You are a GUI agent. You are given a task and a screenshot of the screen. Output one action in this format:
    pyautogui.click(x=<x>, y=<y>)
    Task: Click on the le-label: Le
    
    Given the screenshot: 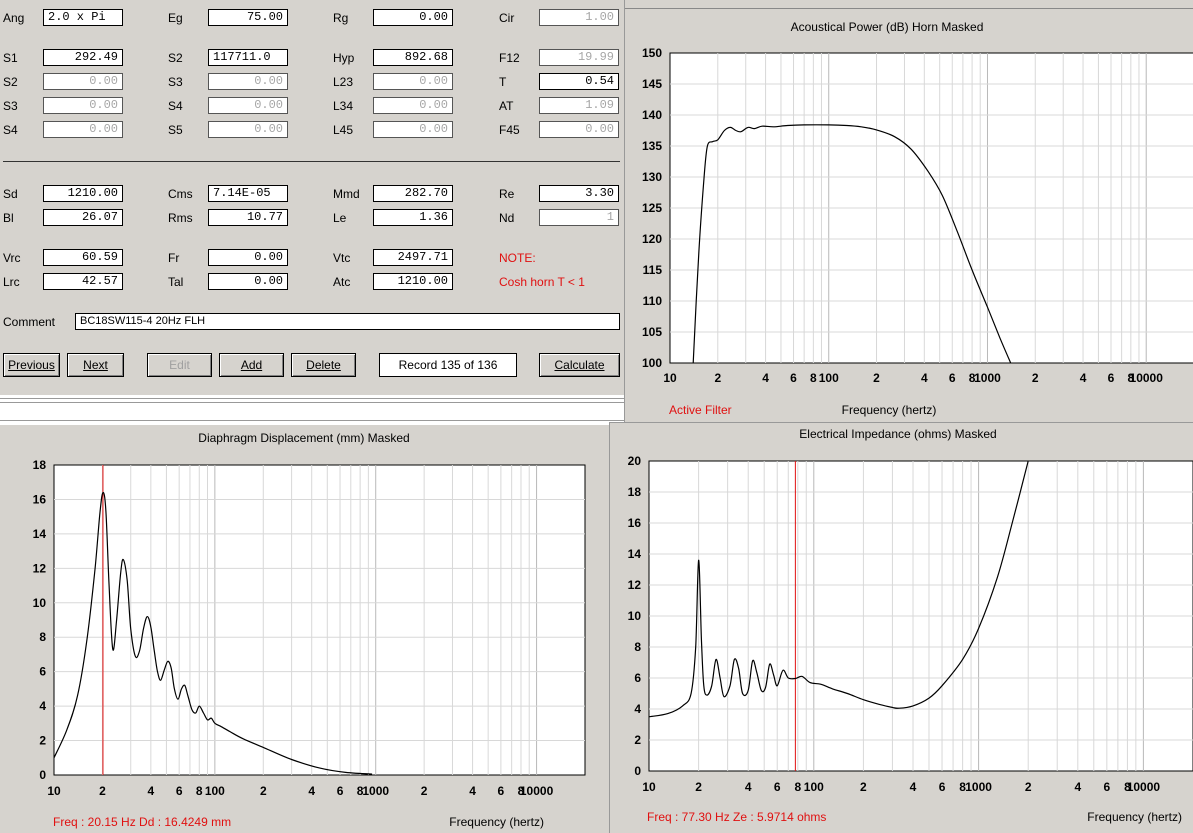 What is the action you would take?
    pyautogui.click(x=340, y=218)
    